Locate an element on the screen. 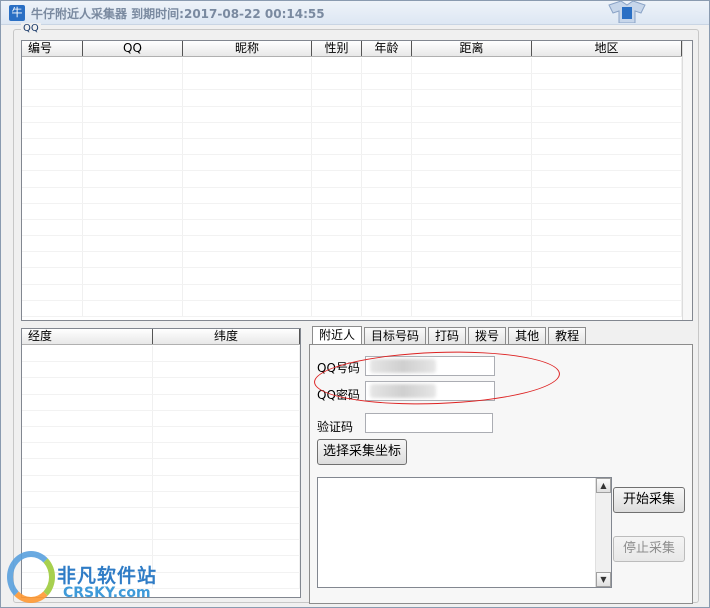  title-bar: 牛 牛仔附近人采集器 到期时间:2017-08-22 00:14:55 is located at coordinates (355, 13).